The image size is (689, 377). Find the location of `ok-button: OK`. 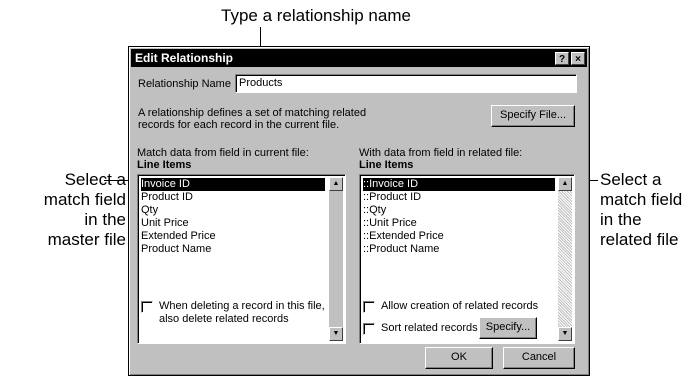

ok-button: OK is located at coordinates (459, 358).